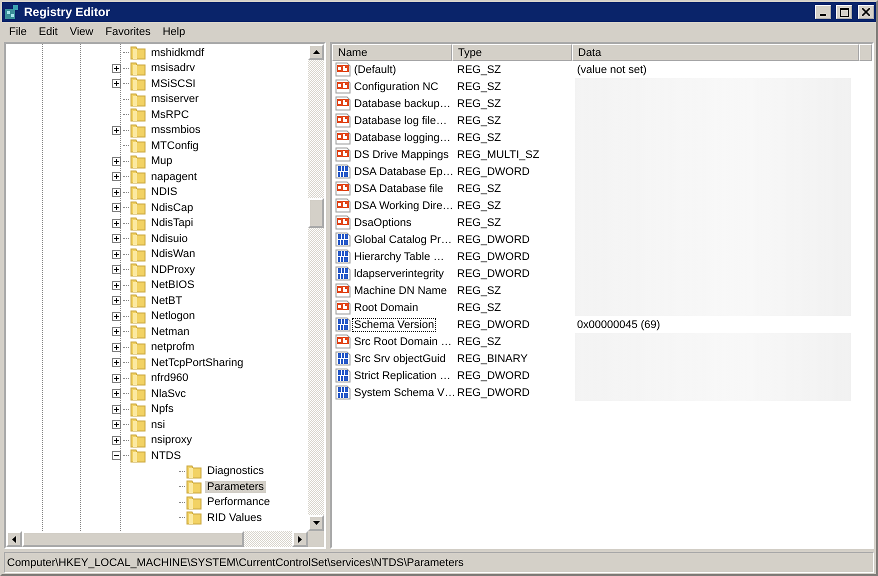  What do you see at coordinates (383, 223) in the screenshot?
I see `value-name: DsaOptions` at bounding box center [383, 223].